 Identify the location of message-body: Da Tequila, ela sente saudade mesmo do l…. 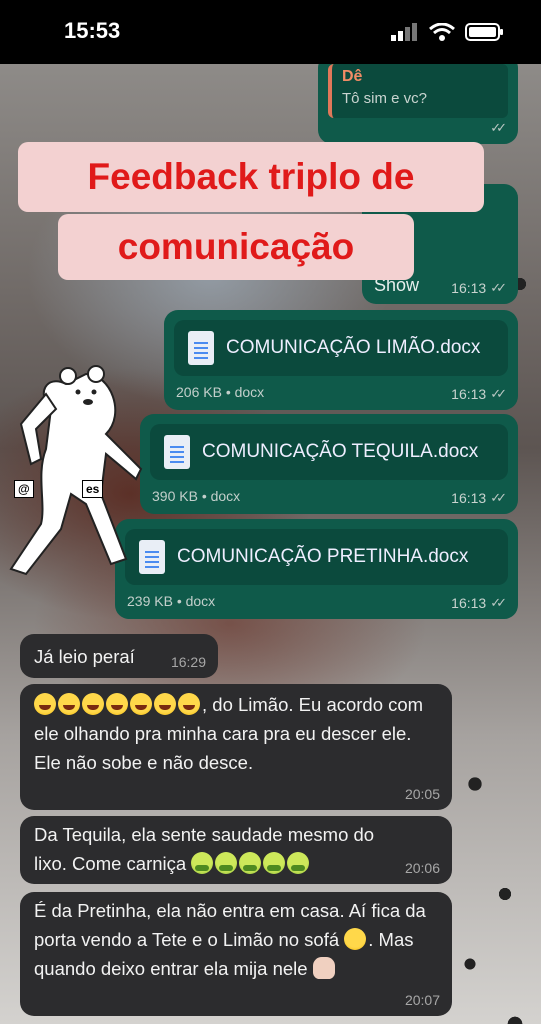
(236, 849).